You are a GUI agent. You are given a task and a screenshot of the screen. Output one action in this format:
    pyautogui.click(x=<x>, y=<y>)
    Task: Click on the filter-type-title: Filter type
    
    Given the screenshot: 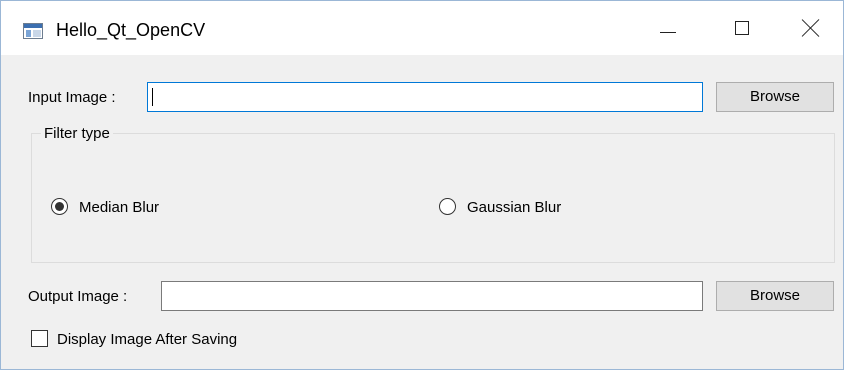 What is the action you would take?
    pyautogui.click(x=77, y=133)
    